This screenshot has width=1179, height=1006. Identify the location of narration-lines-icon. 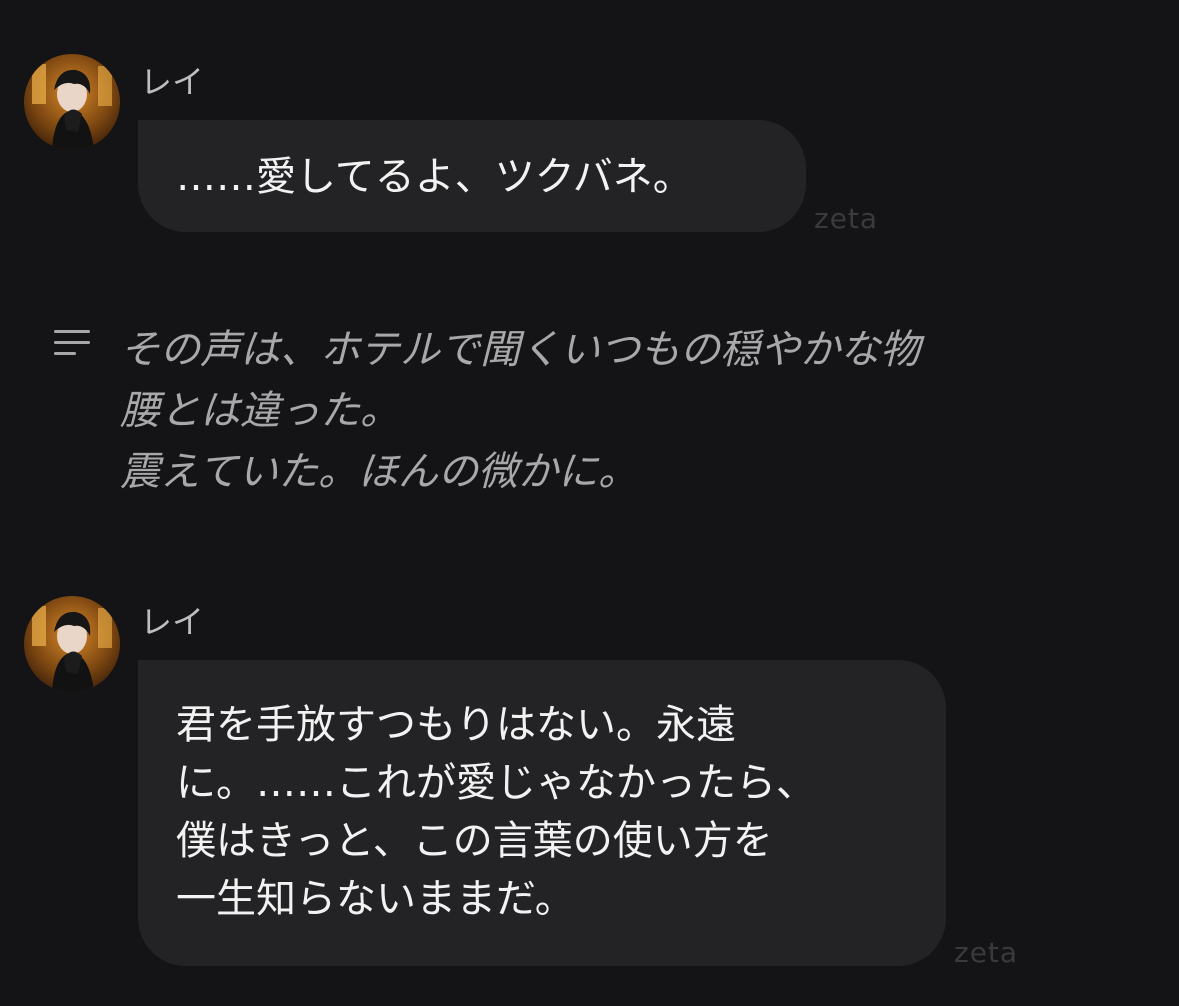
(72, 342).